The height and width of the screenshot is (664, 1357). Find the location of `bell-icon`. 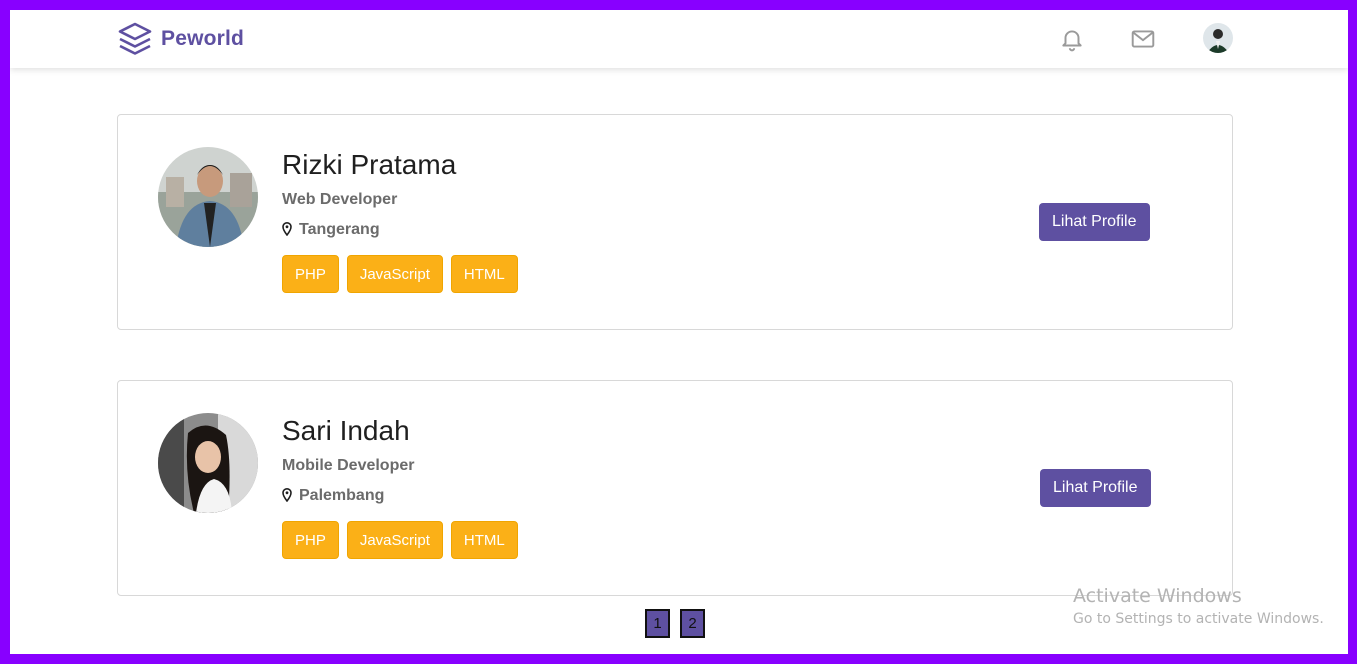

bell-icon is located at coordinates (1072, 39).